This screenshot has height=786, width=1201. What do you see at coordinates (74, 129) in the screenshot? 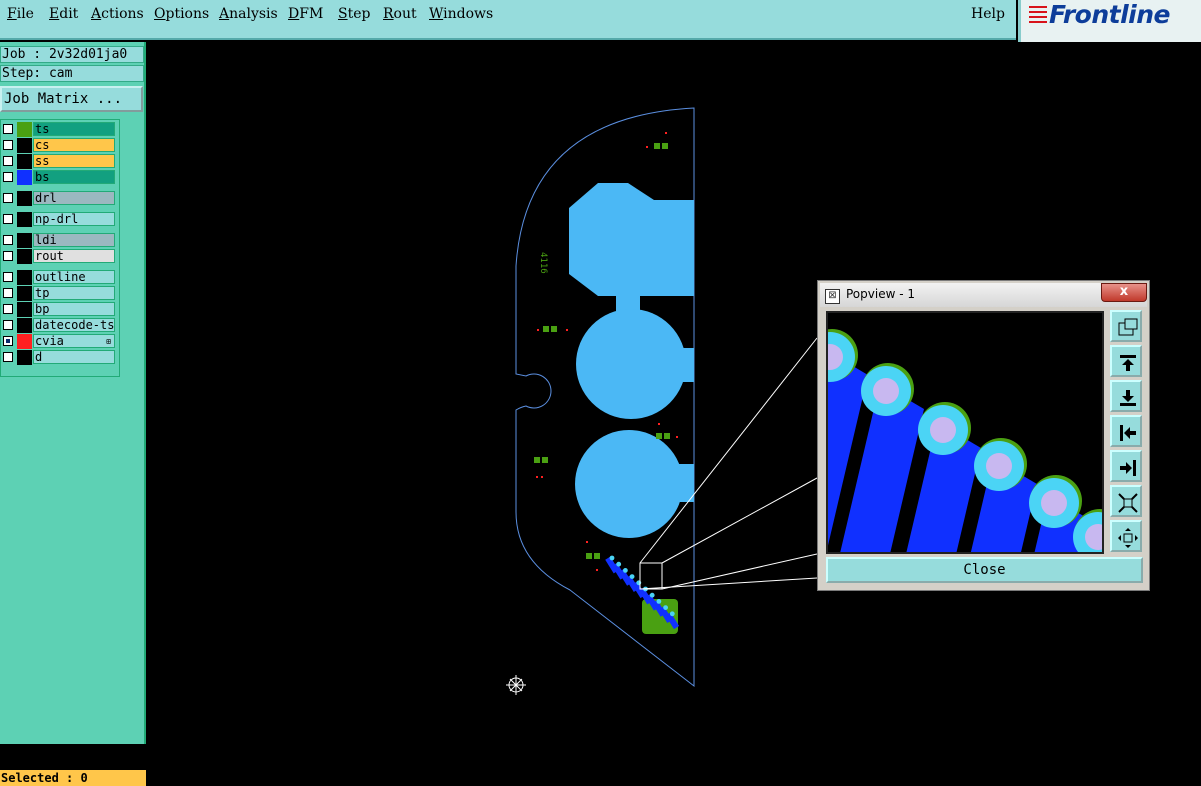
I see `layer-name: ts` at bounding box center [74, 129].